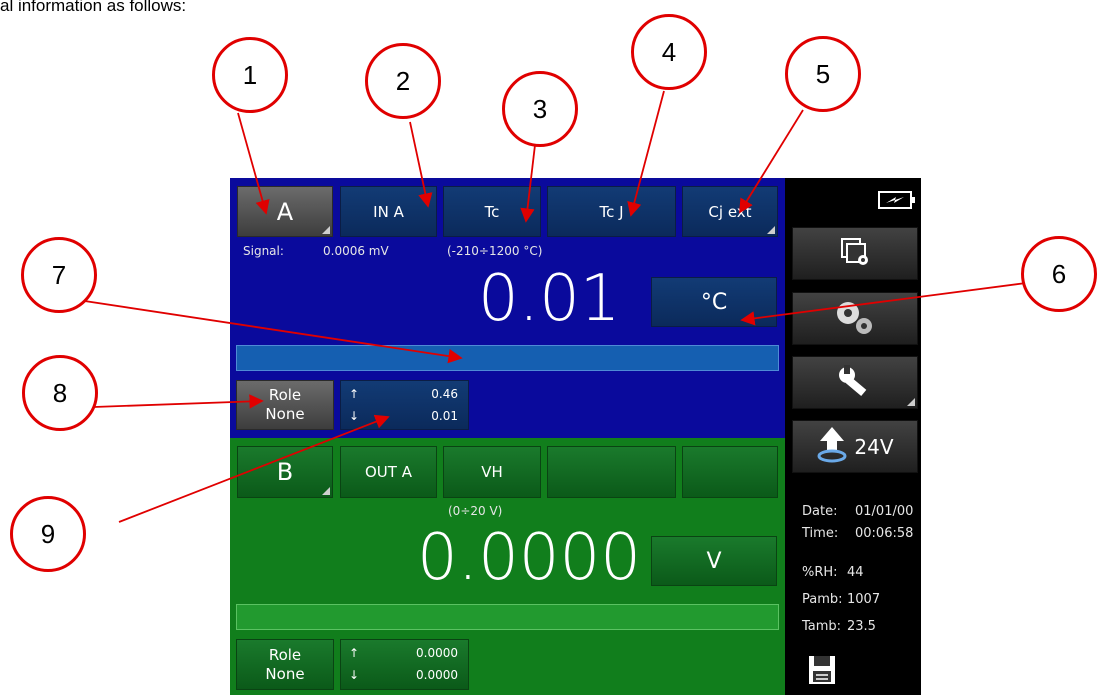 This screenshot has width=1097, height=695. What do you see at coordinates (492, 472) in the screenshot?
I see `signal-type-button-b: VH` at bounding box center [492, 472].